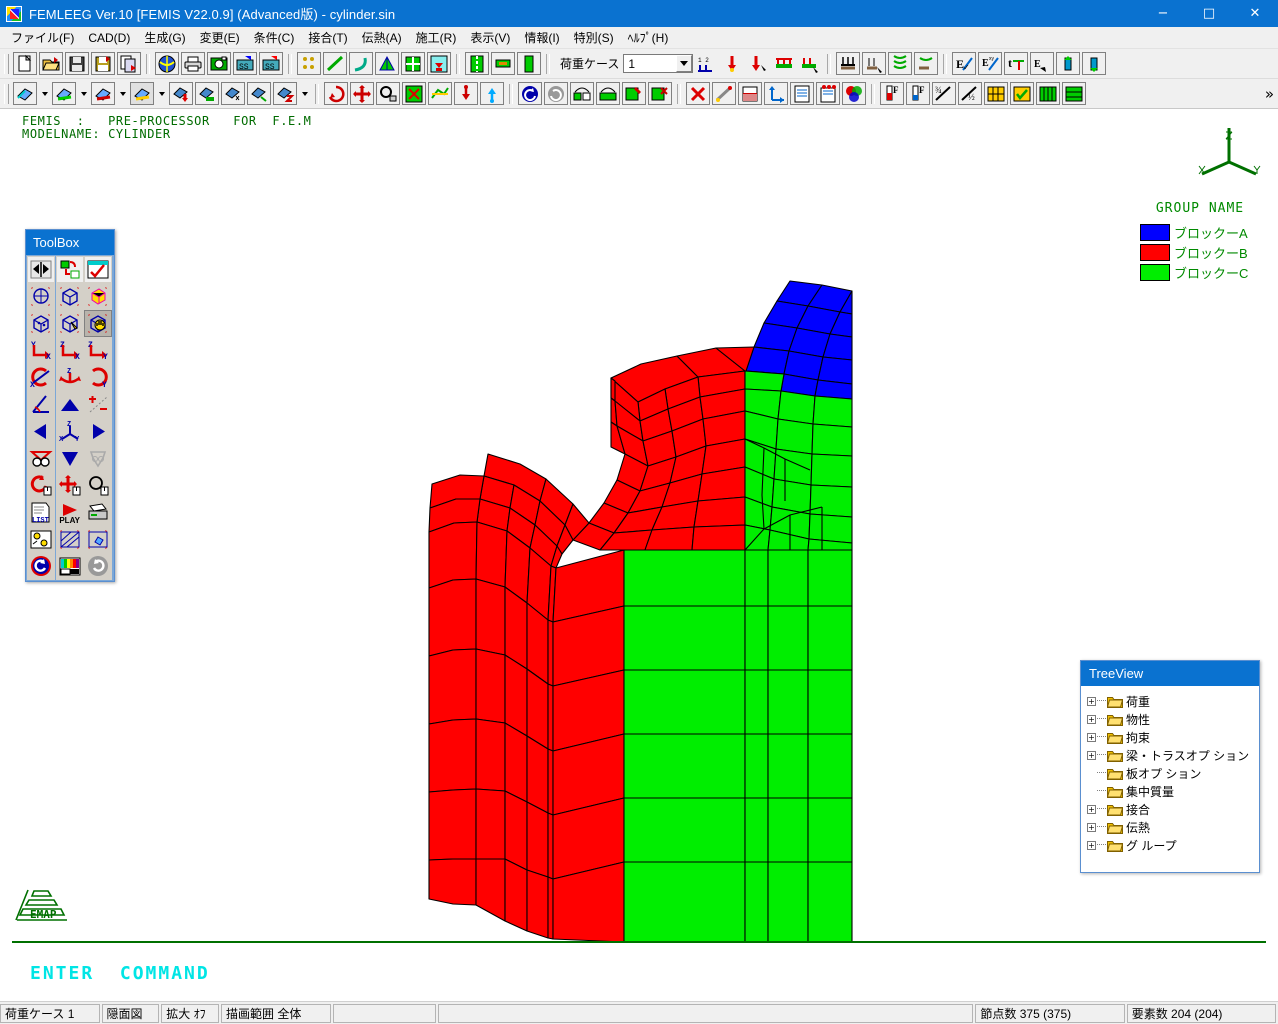 The height and width of the screenshot is (1024, 1278). I want to click on menu-heat: 伝熱(A), so click(382, 37).